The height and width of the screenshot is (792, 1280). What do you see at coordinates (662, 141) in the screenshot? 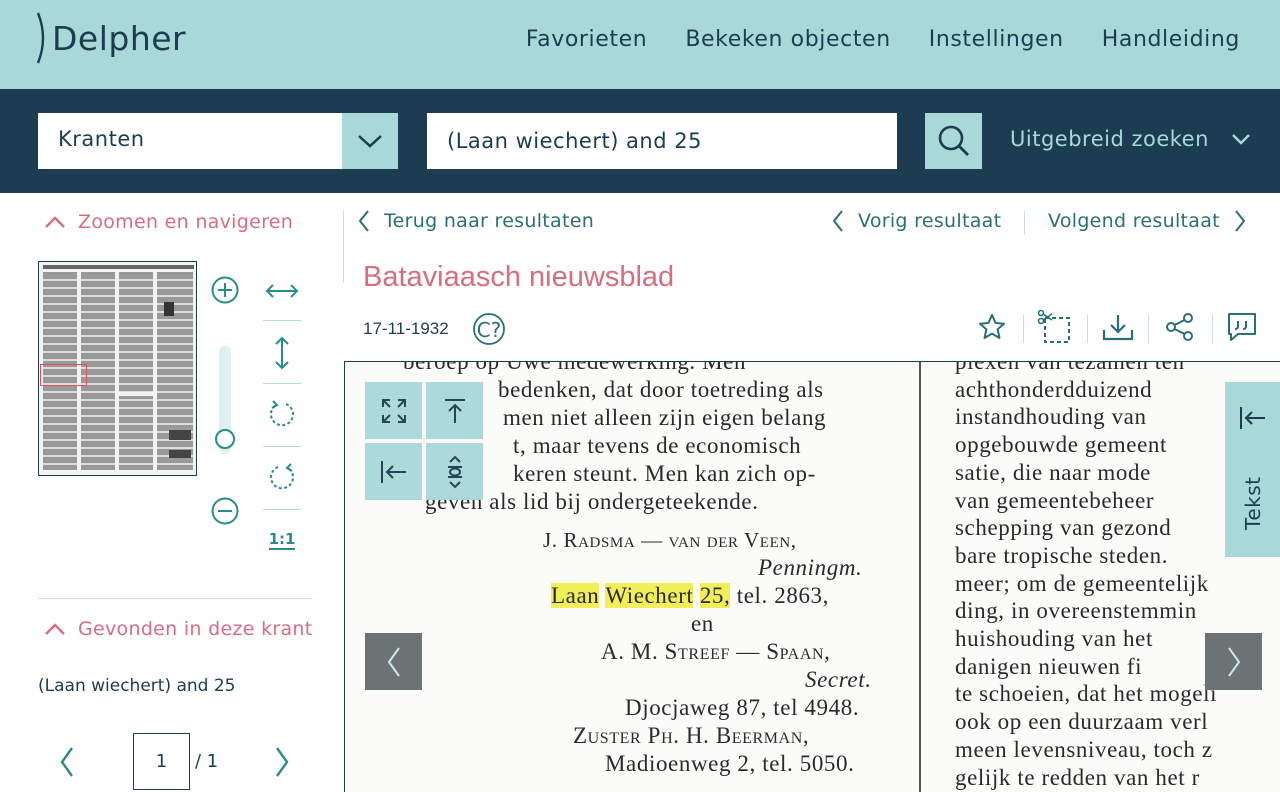
I see `search-input` at bounding box center [662, 141].